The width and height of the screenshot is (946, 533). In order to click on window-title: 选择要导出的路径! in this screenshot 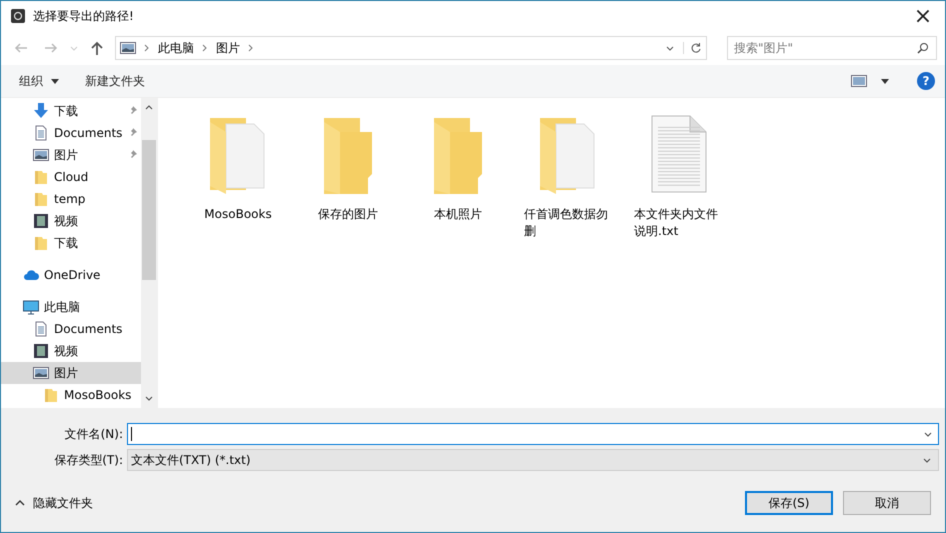, I will do `click(84, 16)`.